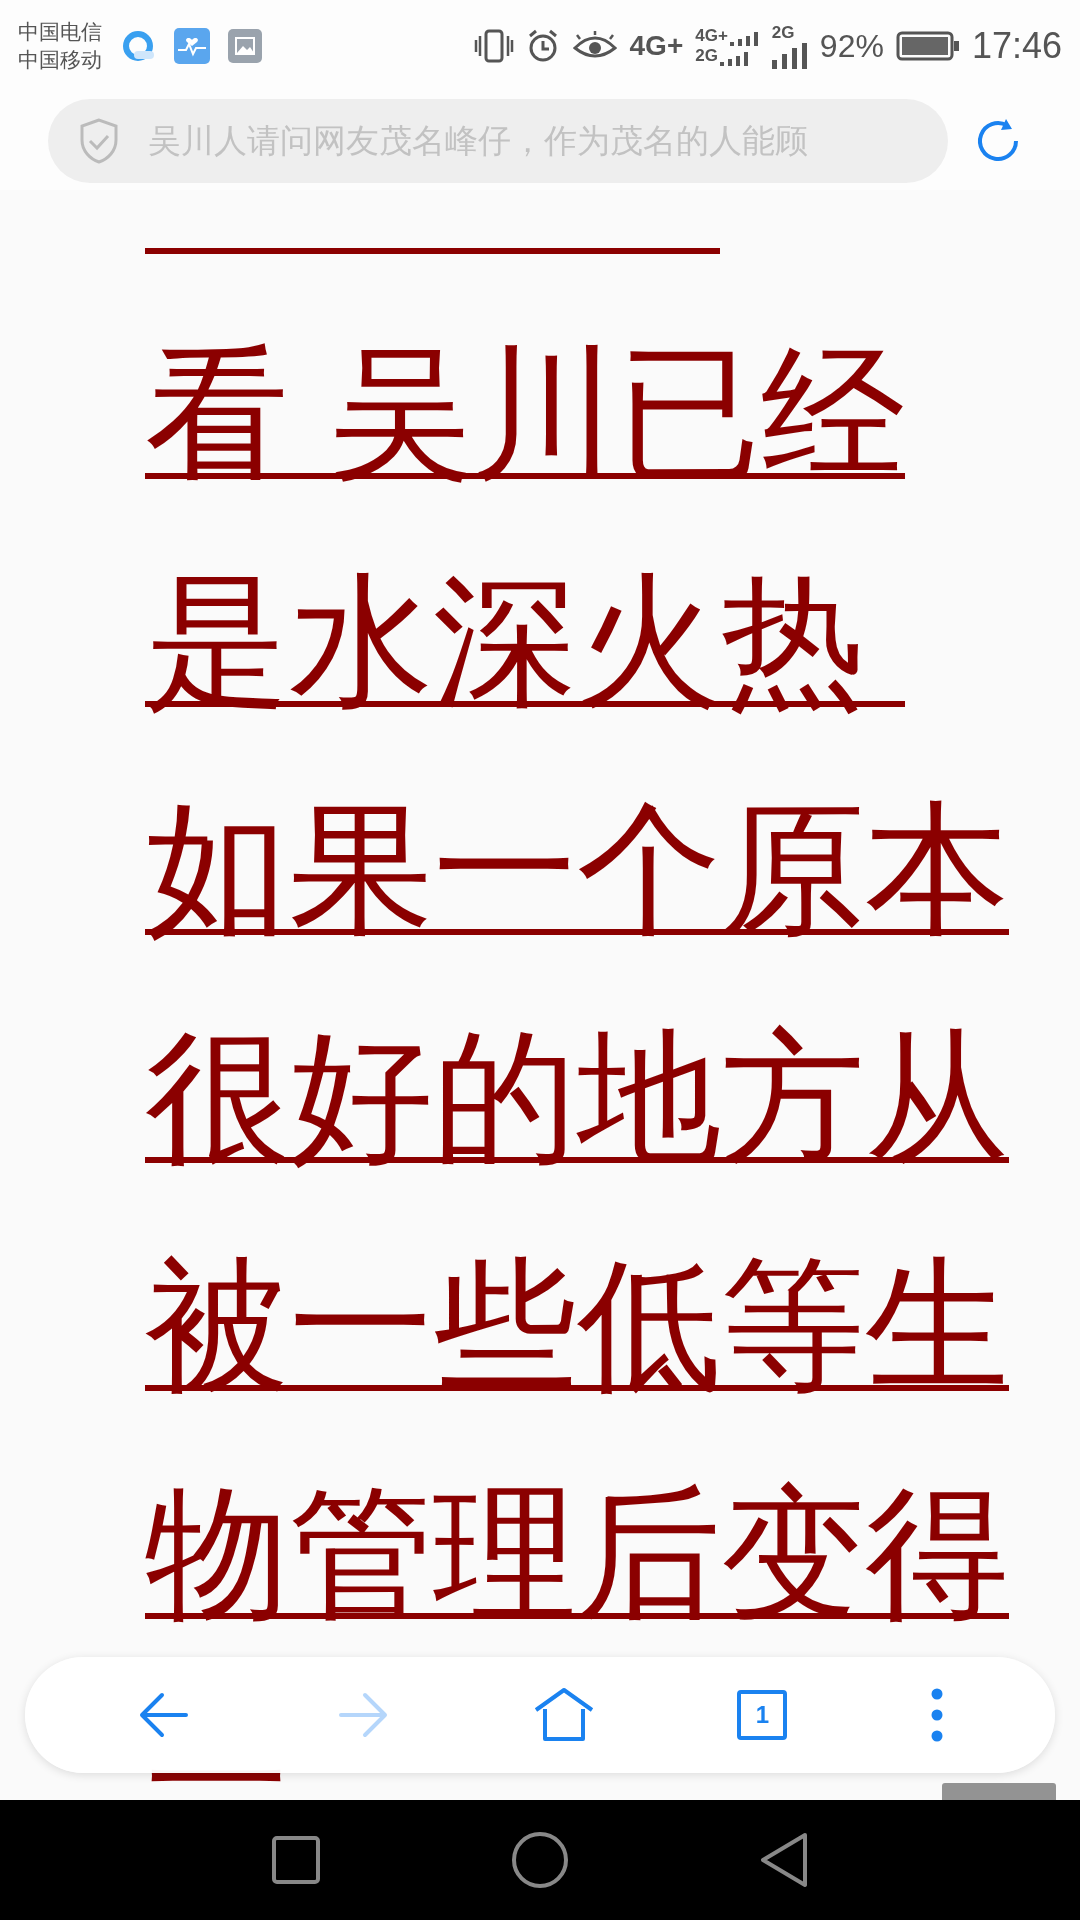  What do you see at coordinates (577, 1098) in the screenshot?
I see `article-link: 很好的地方从` at bounding box center [577, 1098].